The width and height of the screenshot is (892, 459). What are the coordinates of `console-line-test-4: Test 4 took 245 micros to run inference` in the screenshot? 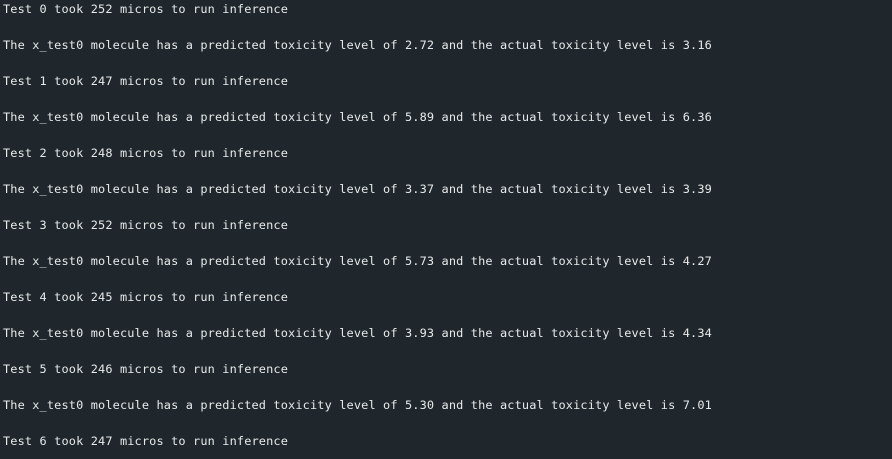 It's located at (146, 297).